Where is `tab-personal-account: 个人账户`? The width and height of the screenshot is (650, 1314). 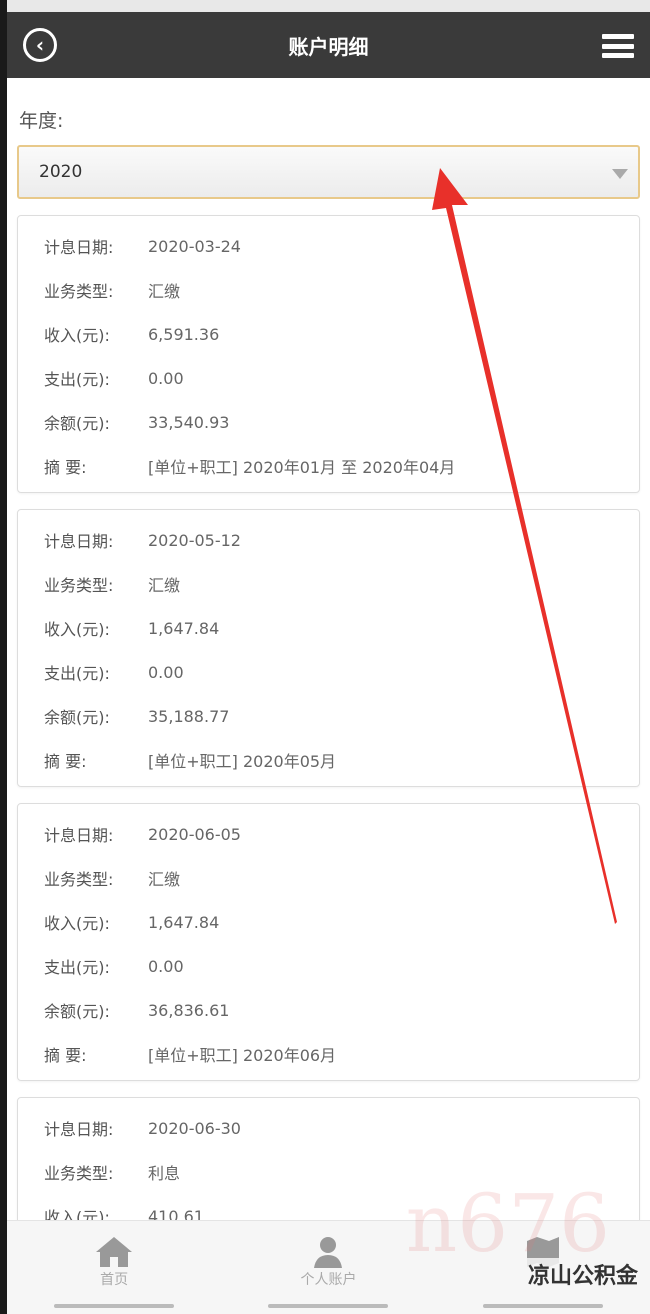
tab-personal-account: 个人账户 is located at coordinates (328, 1267).